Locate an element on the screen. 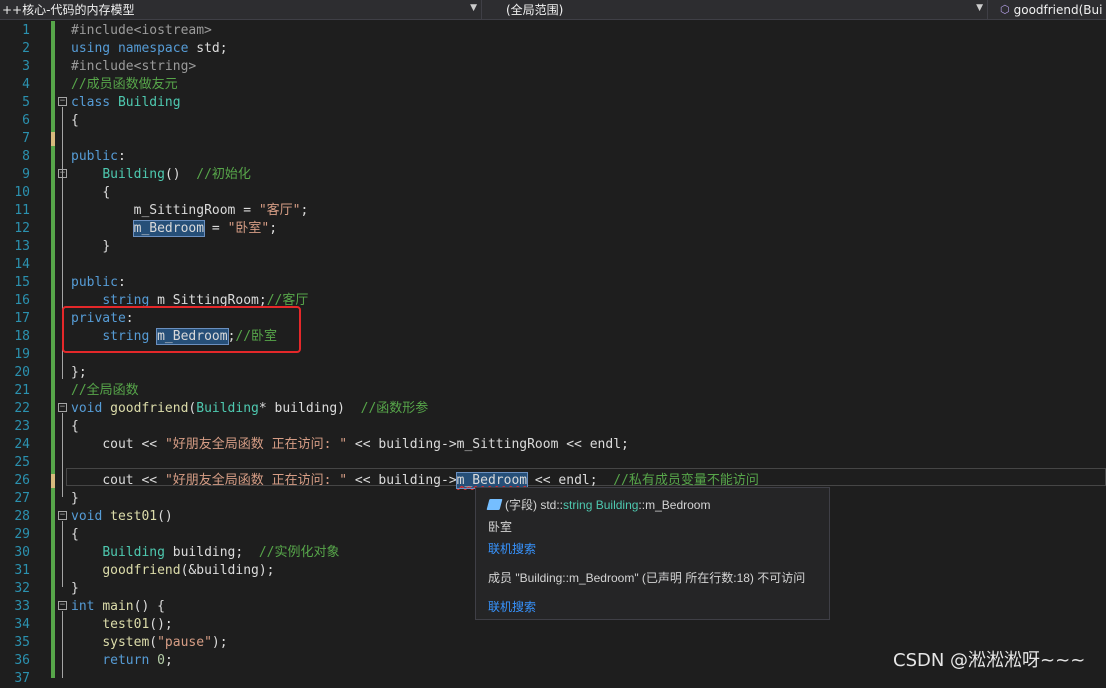 The height and width of the screenshot is (688, 1106). line-number: 26 is located at coordinates (22, 480).